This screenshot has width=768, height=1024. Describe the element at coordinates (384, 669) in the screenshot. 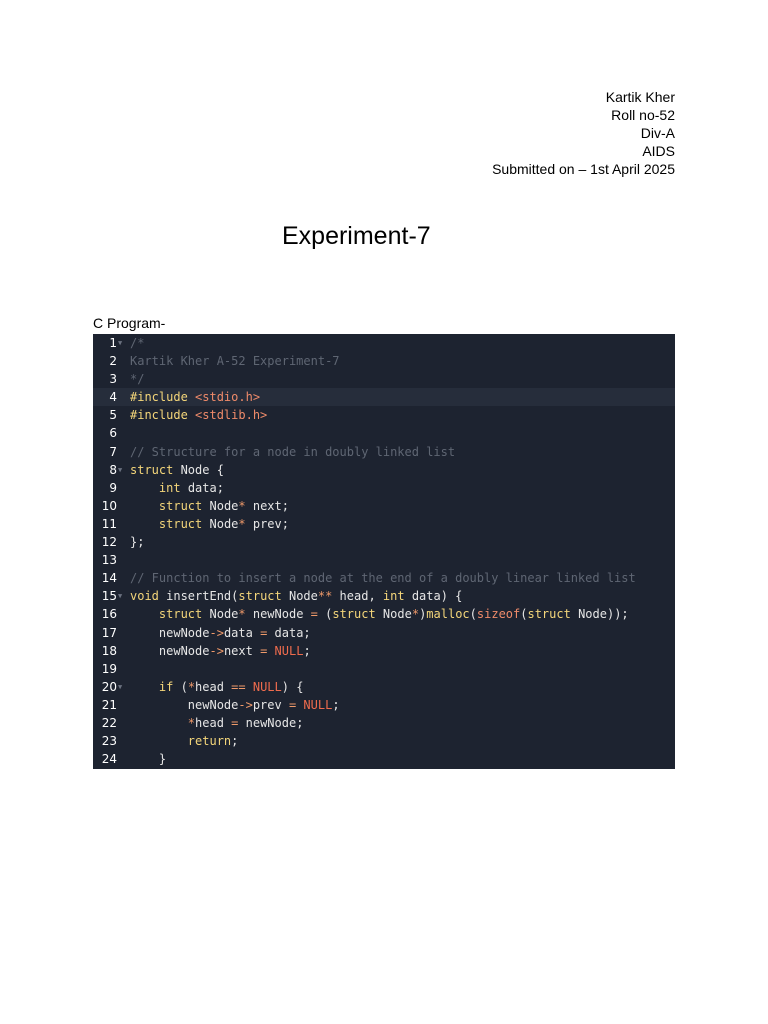

I see `code-line: 19` at that location.